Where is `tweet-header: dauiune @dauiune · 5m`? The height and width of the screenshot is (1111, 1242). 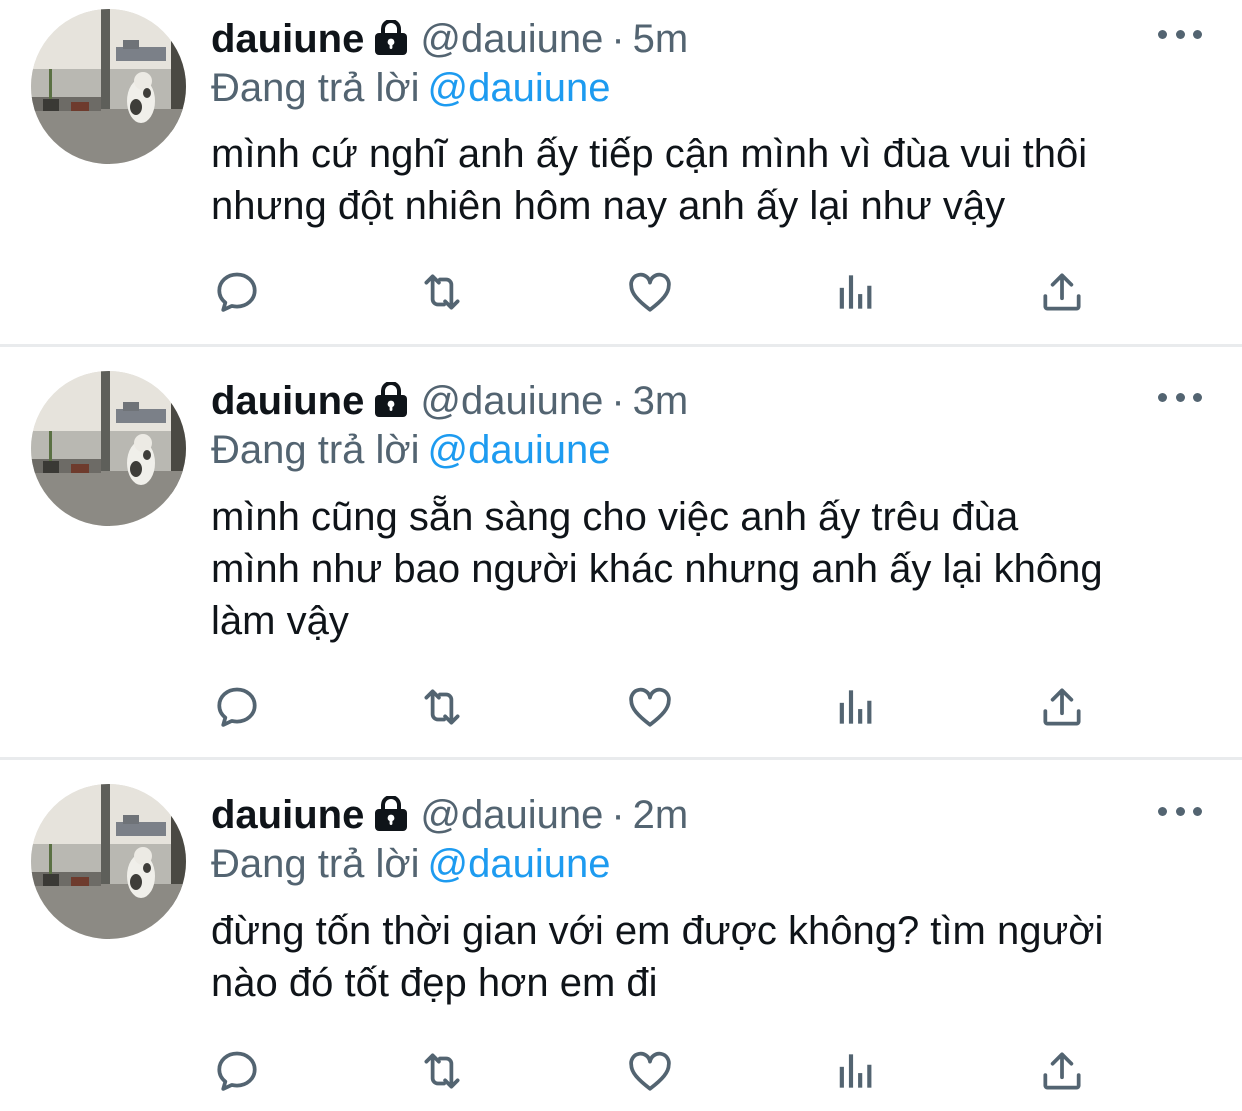 tweet-header: dauiune @dauiune · 5m is located at coordinates (449, 39).